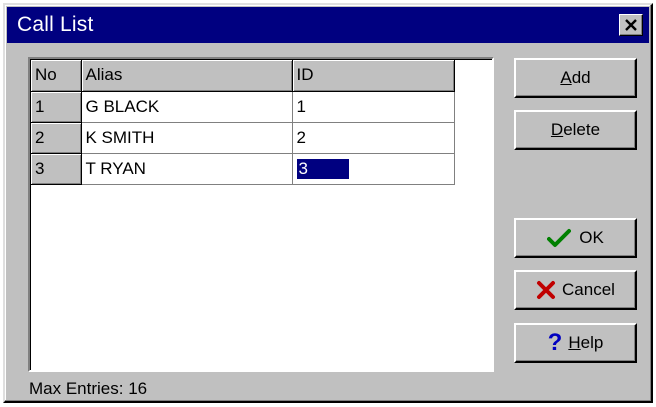 The width and height of the screenshot is (656, 407). I want to click on column-header-alias: Alias, so click(187, 76).